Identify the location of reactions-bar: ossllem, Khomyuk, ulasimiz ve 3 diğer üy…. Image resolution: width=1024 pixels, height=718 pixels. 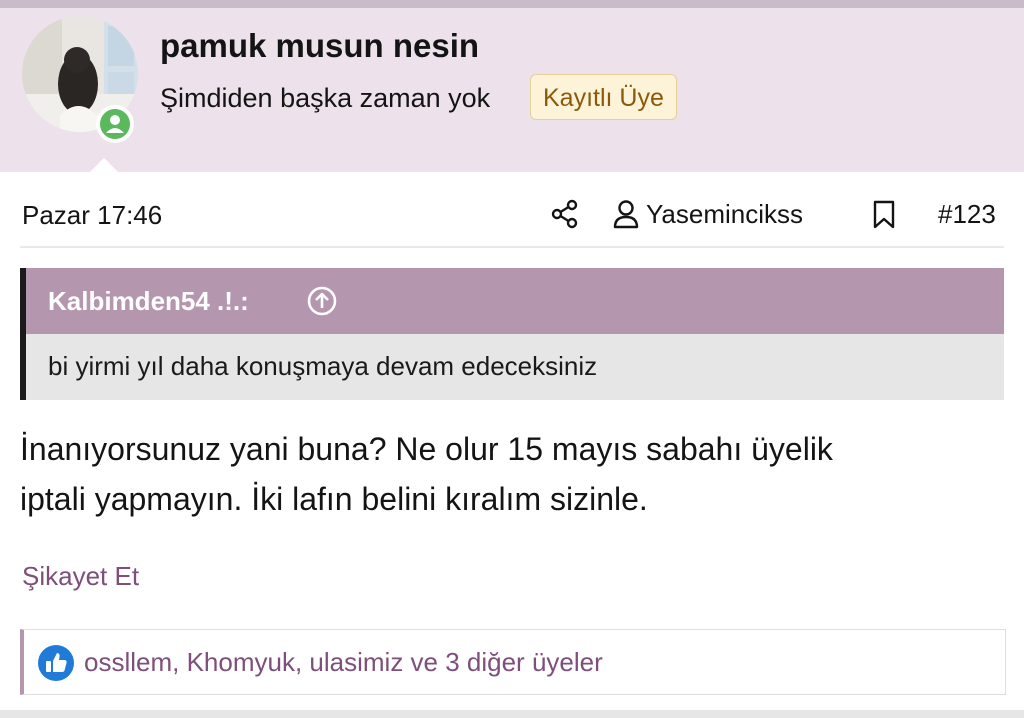
(513, 662).